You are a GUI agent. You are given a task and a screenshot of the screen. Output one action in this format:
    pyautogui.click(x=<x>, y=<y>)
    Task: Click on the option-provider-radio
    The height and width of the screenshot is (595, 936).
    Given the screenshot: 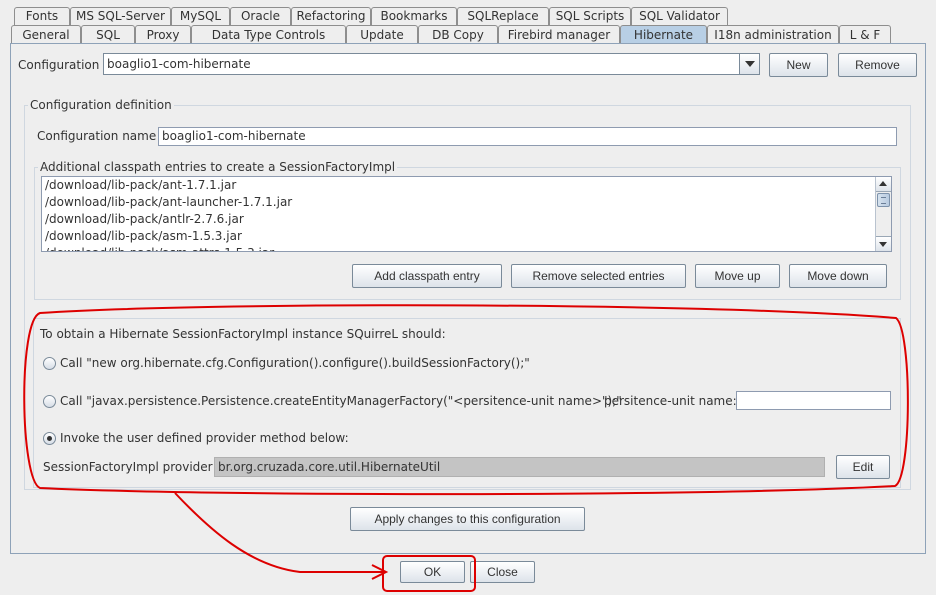 What is the action you would take?
    pyautogui.click(x=49, y=438)
    